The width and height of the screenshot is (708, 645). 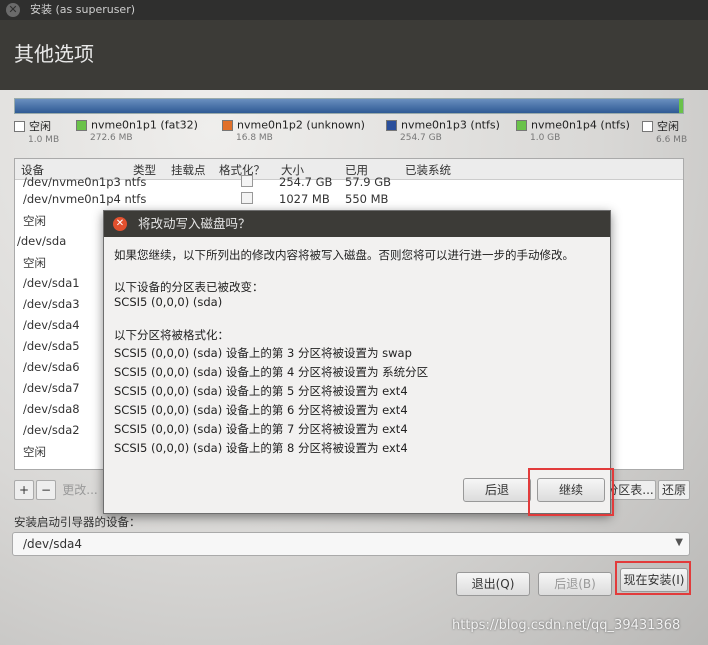 What do you see at coordinates (53, 544) in the screenshot?
I see `bootloader-value: /dev/sda4` at bounding box center [53, 544].